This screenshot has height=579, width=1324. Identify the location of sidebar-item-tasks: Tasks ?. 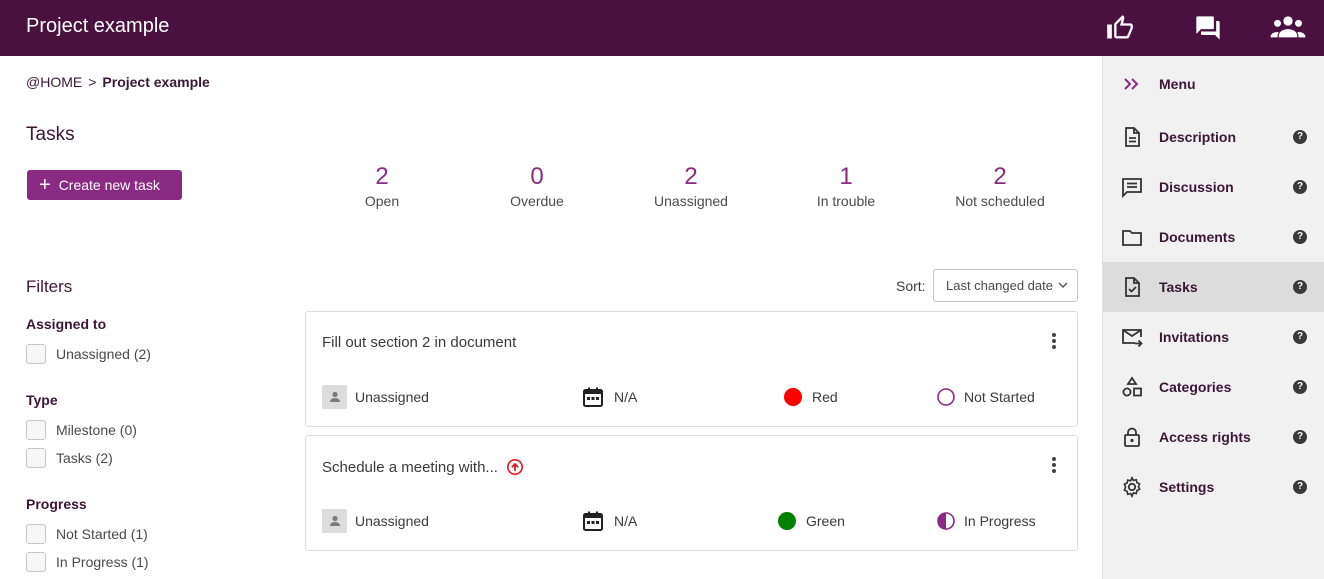
(1213, 287).